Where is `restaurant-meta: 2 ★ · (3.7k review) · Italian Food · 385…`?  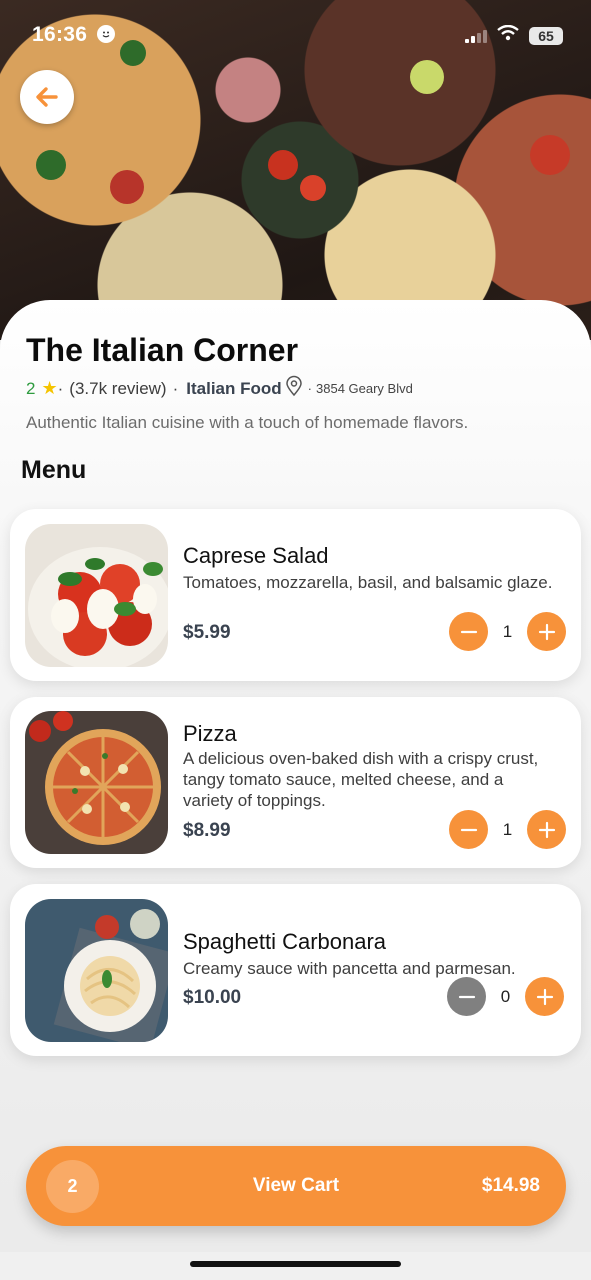 restaurant-meta: 2 ★ · (3.7k review) · Italian Food · 385… is located at coordinates (219, 388).